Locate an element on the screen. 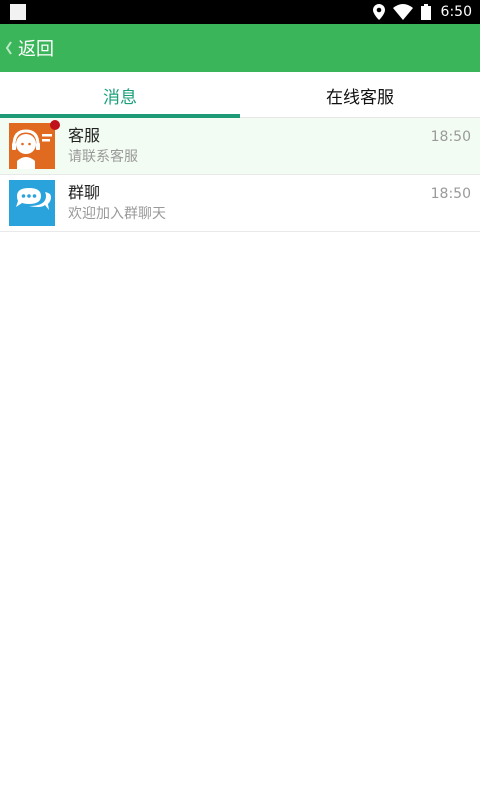 Image resolution: width=480 pixels, height=800 pixels. app-bar: 返回 is located at coordinates (240, 48).